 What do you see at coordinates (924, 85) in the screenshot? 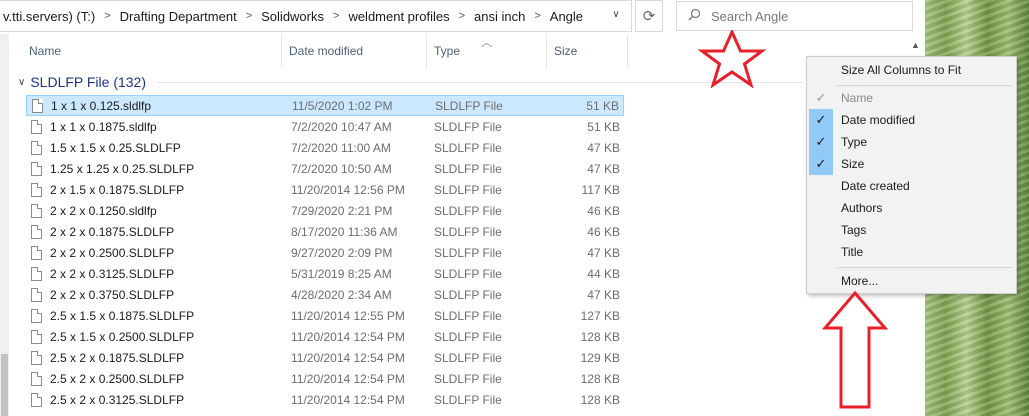
I see `menu-separator` at bounding box center [924, 85].